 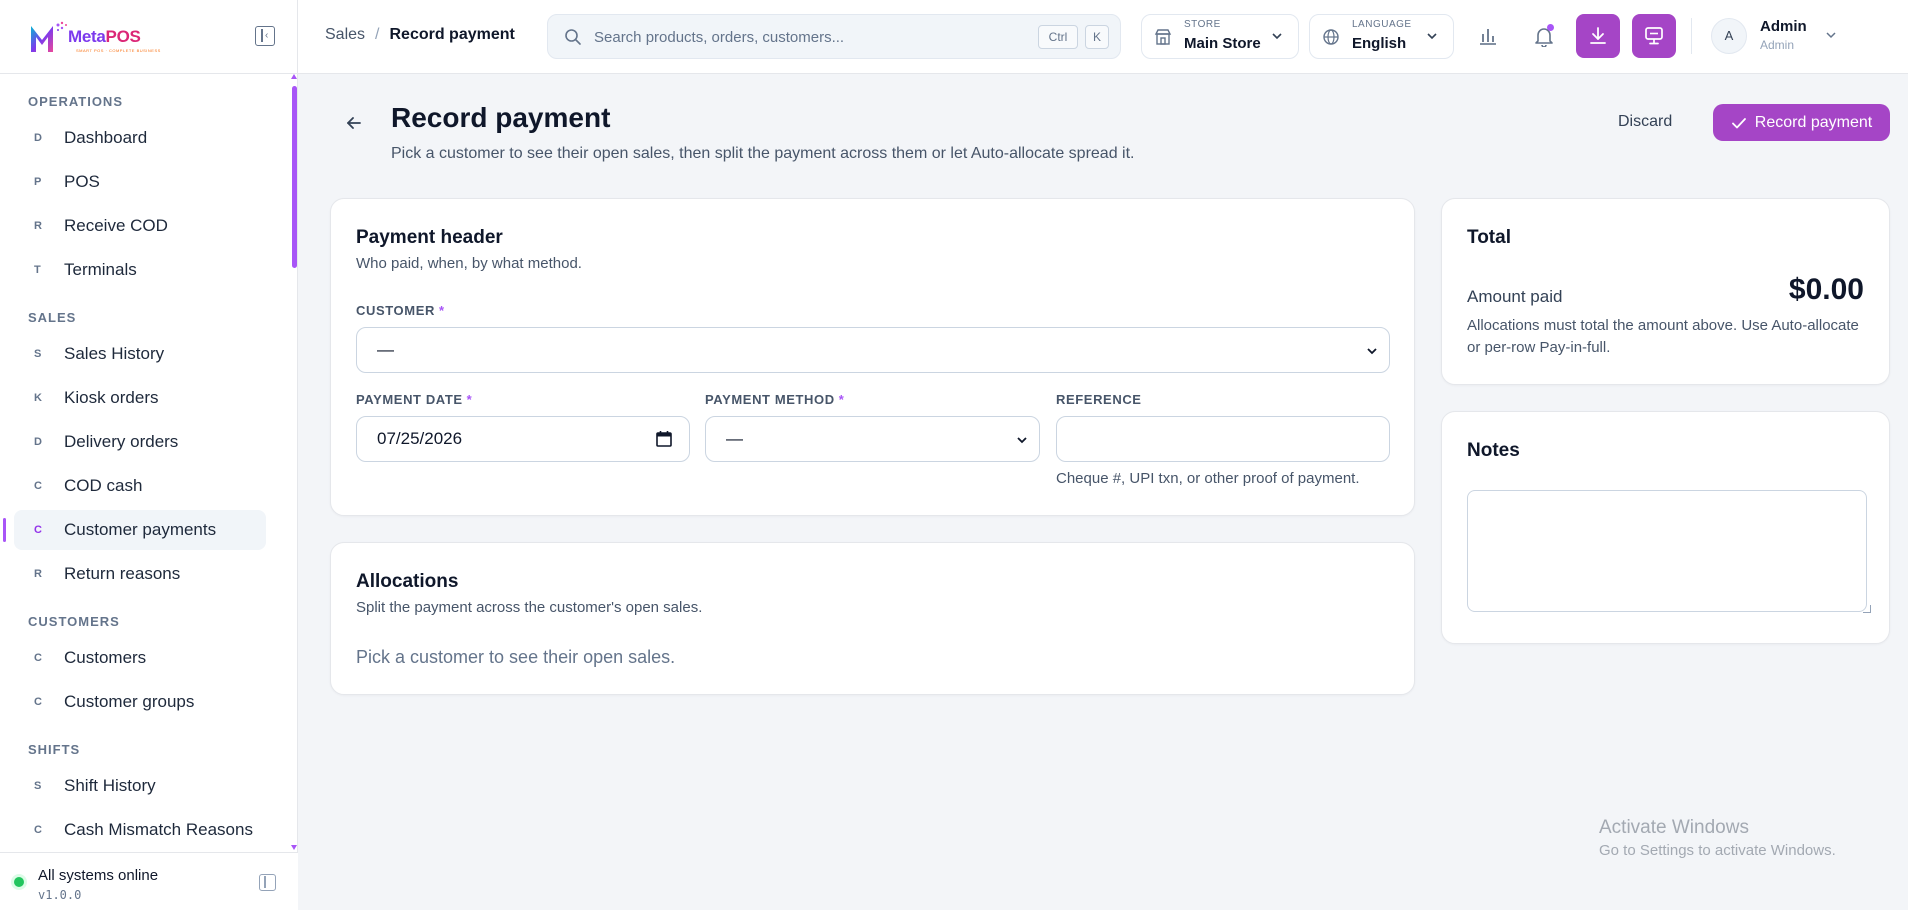 What do you see at coordinates (134, 530) in the screenshot?
I see `sidebar-item-customer-payments: C Customer payments` at bounding box center [134, 530].